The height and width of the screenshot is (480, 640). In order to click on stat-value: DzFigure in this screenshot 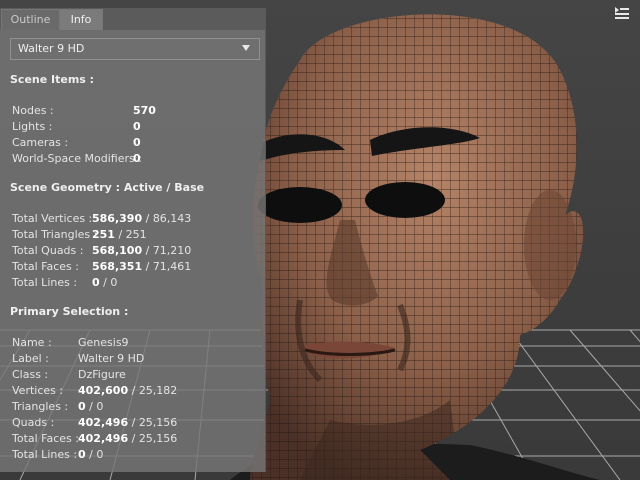, I will do `click(102, 374)`.